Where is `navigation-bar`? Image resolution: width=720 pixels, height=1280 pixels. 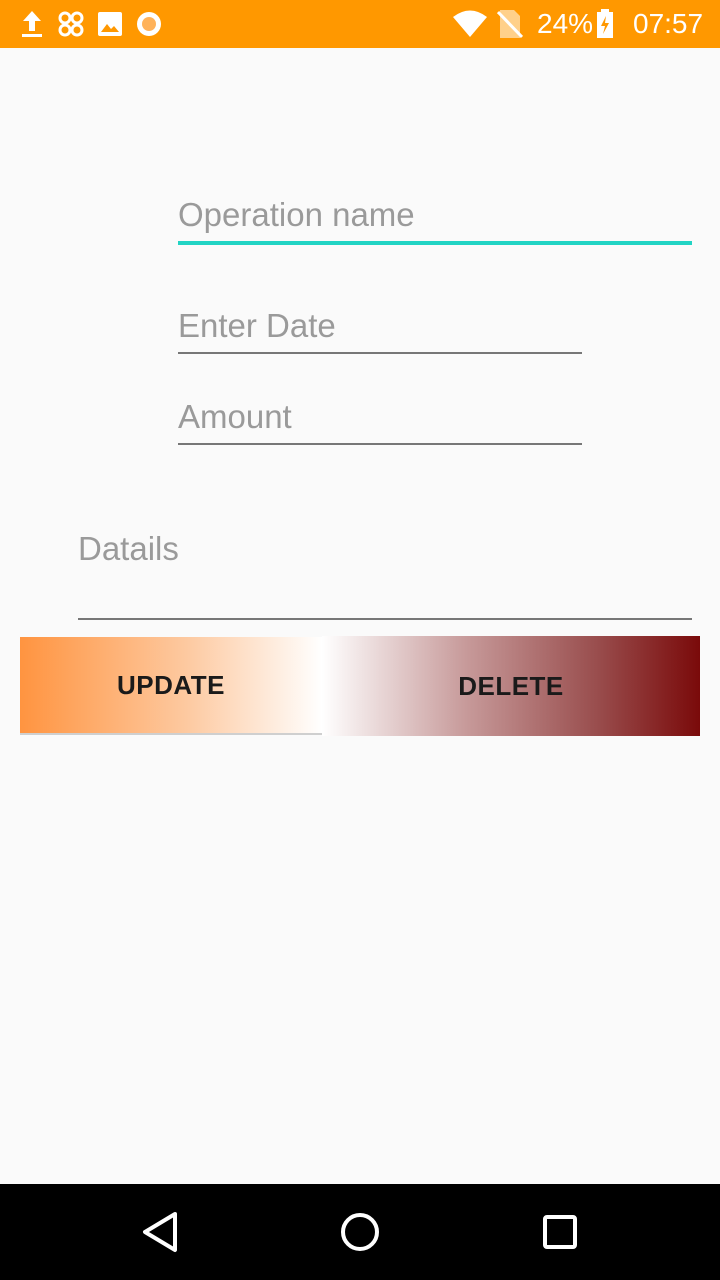
navigation-bar is located at coordinates (360, 1232).